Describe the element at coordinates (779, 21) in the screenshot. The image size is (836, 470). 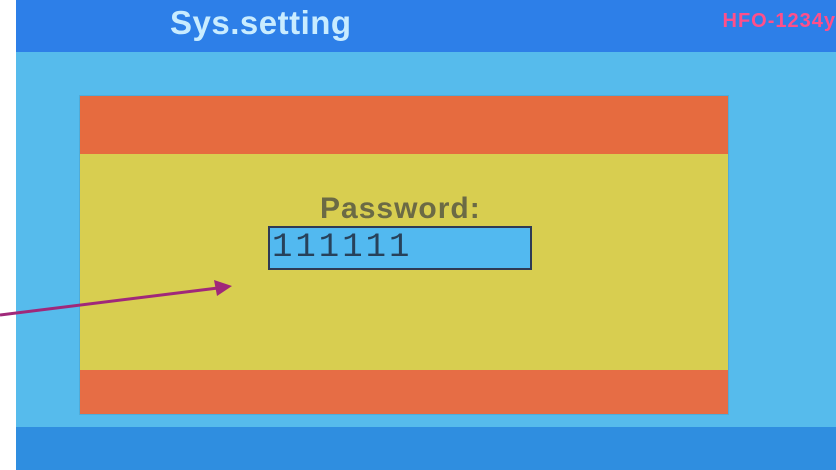
I see `refrigerant-label: HFO-1234y` at that location.